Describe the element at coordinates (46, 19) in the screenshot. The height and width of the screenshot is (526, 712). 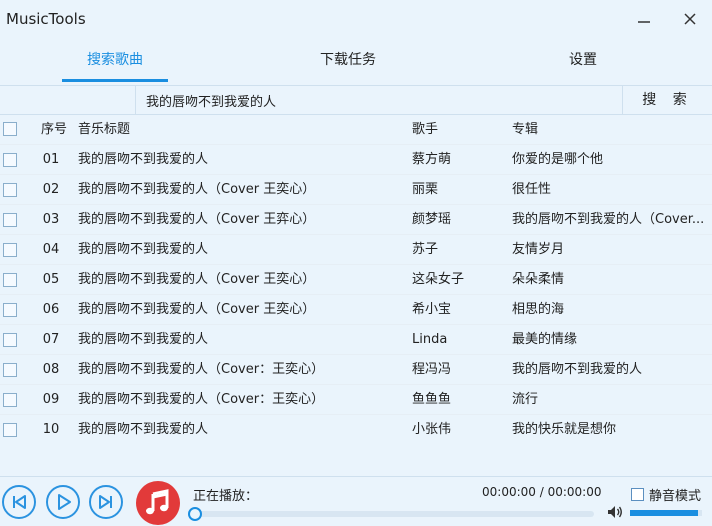
I see `app-title: MusicTools` at that location.